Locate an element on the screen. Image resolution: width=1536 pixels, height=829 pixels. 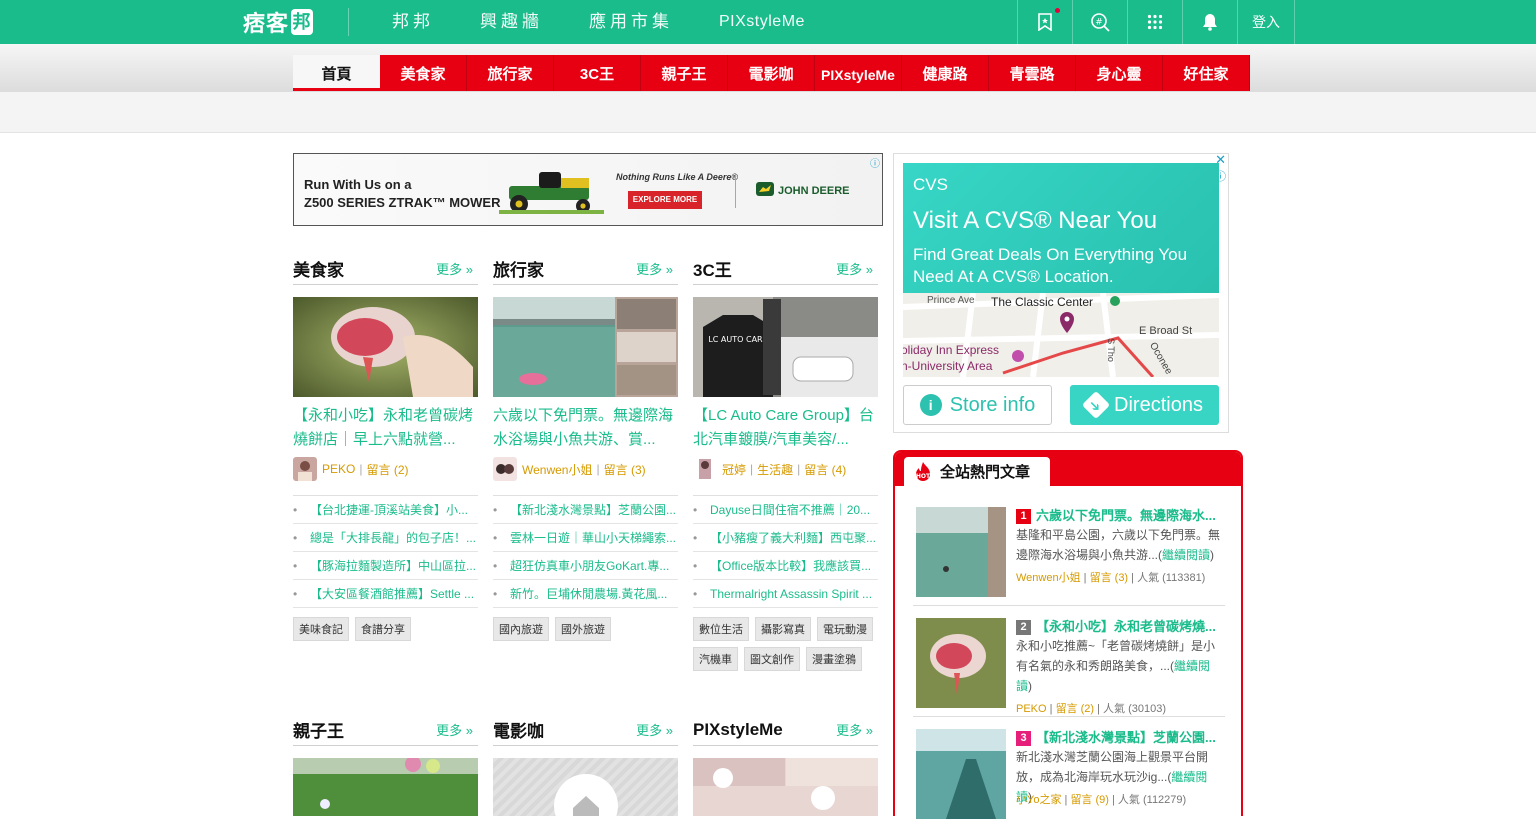
directions-button: ➔ Directions is located at coordinates (1144, 405).